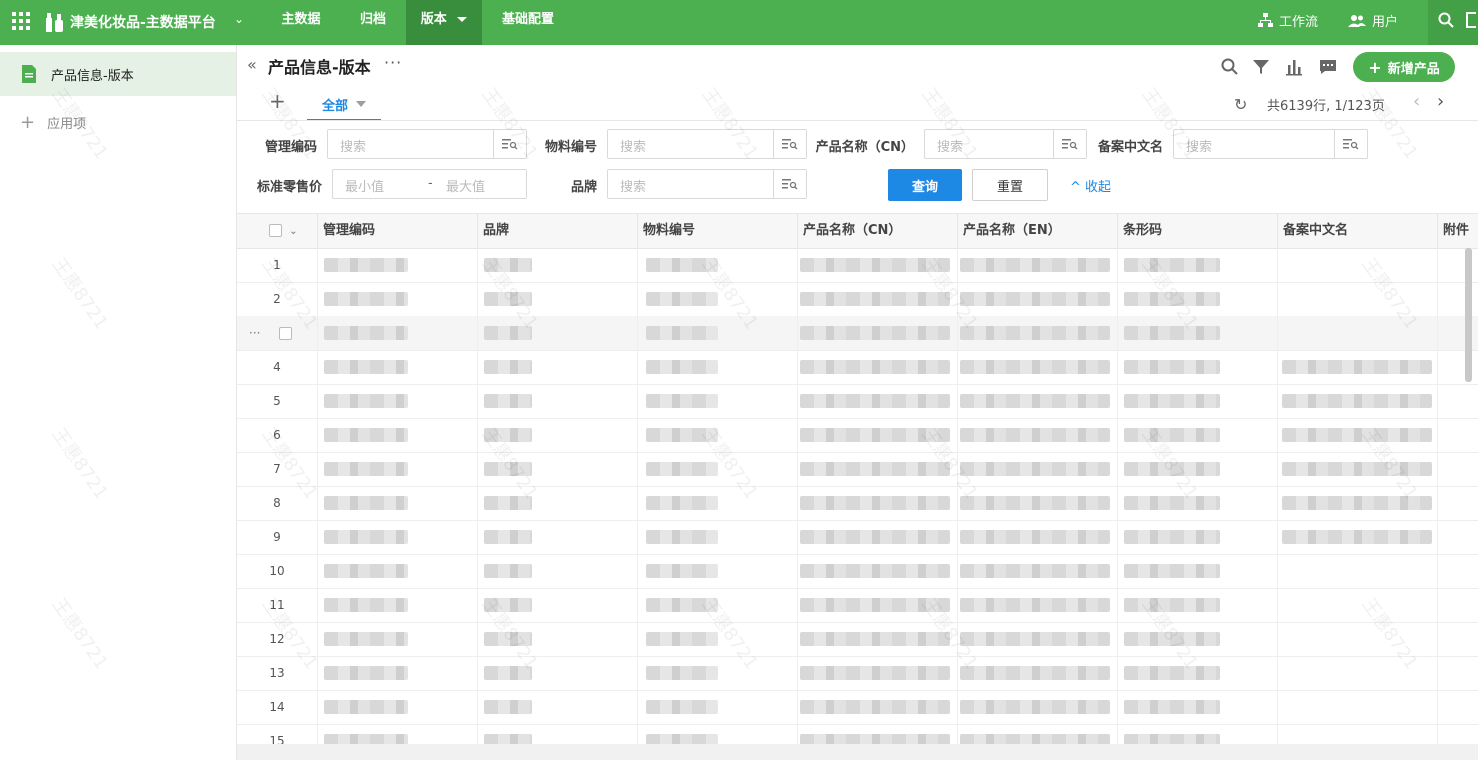  I want to click on column-header-barcode: 条形码, so click(1197, 231).